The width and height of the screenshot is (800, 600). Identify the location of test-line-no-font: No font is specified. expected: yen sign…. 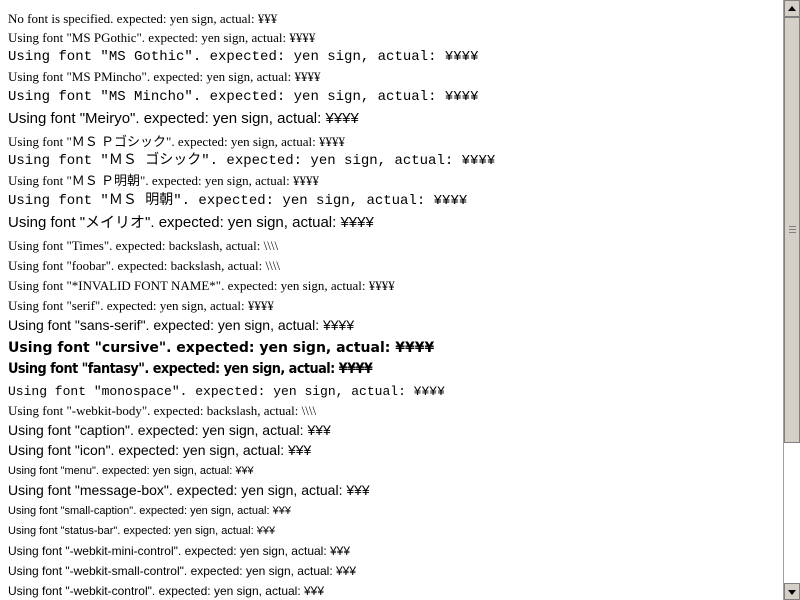
(143, 18).